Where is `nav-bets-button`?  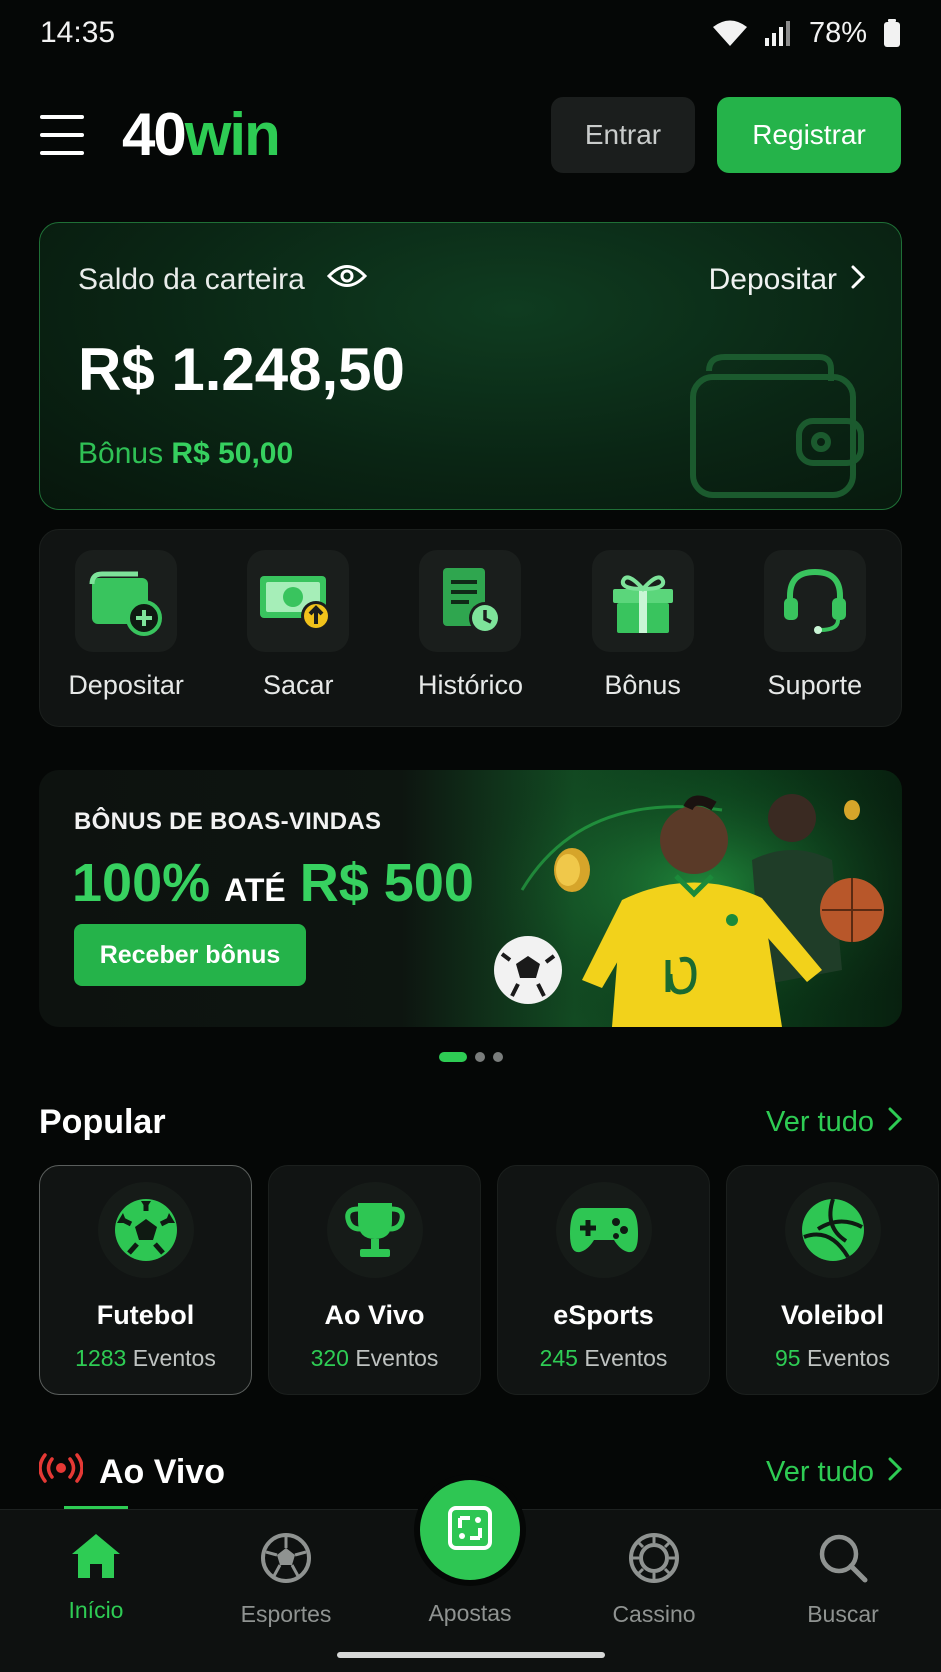
nav-bets-button is located at coordinates (470, 1530).